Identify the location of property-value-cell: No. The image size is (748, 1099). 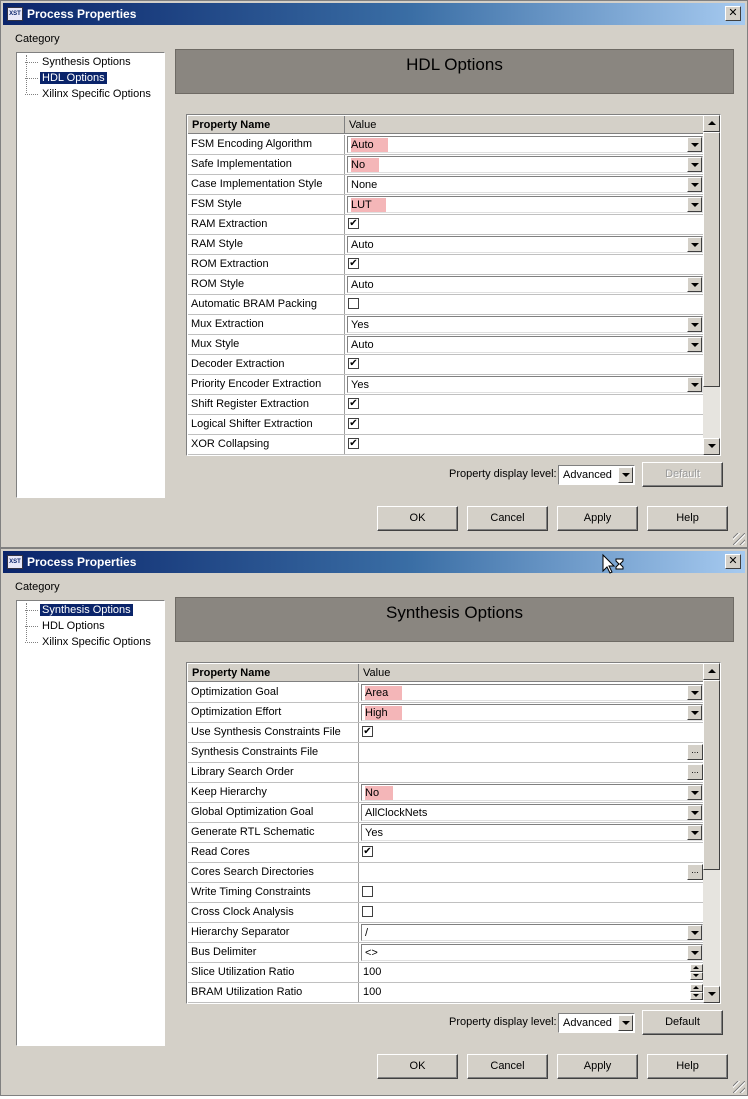
(531, 792).